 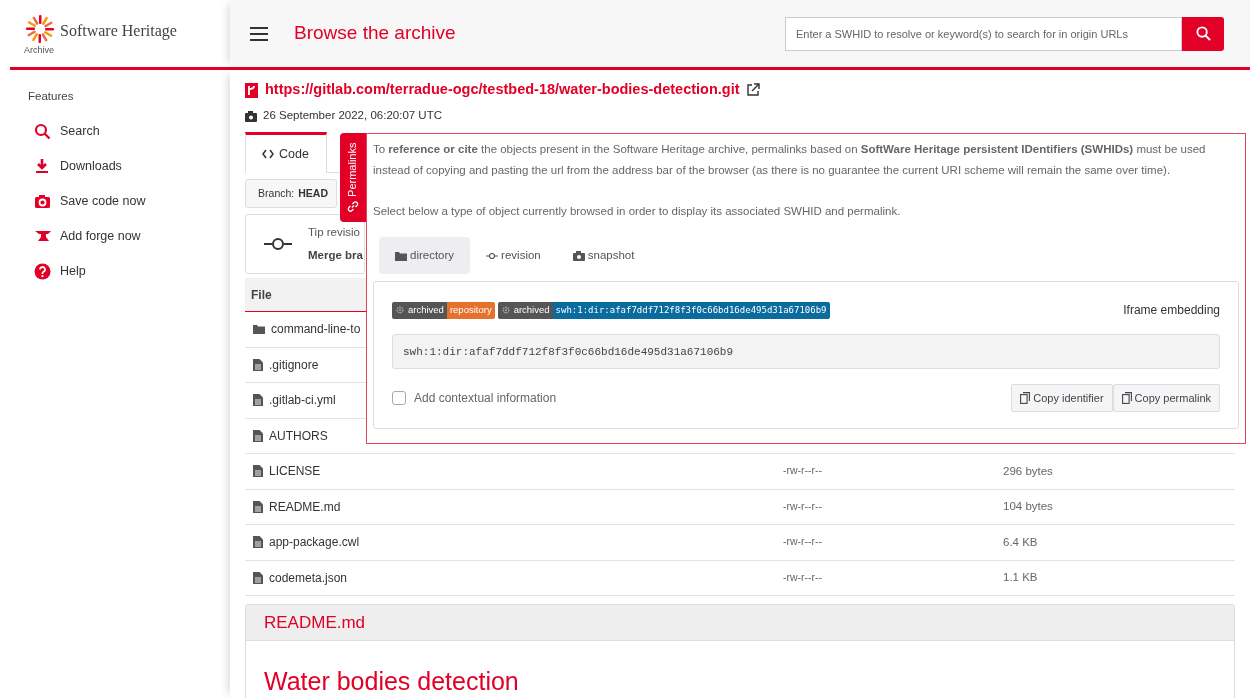 What do you see at coordinates (51, 96) in the screenshot?
I see `sidebar-heading: Features` at bounding box center [51, 96].